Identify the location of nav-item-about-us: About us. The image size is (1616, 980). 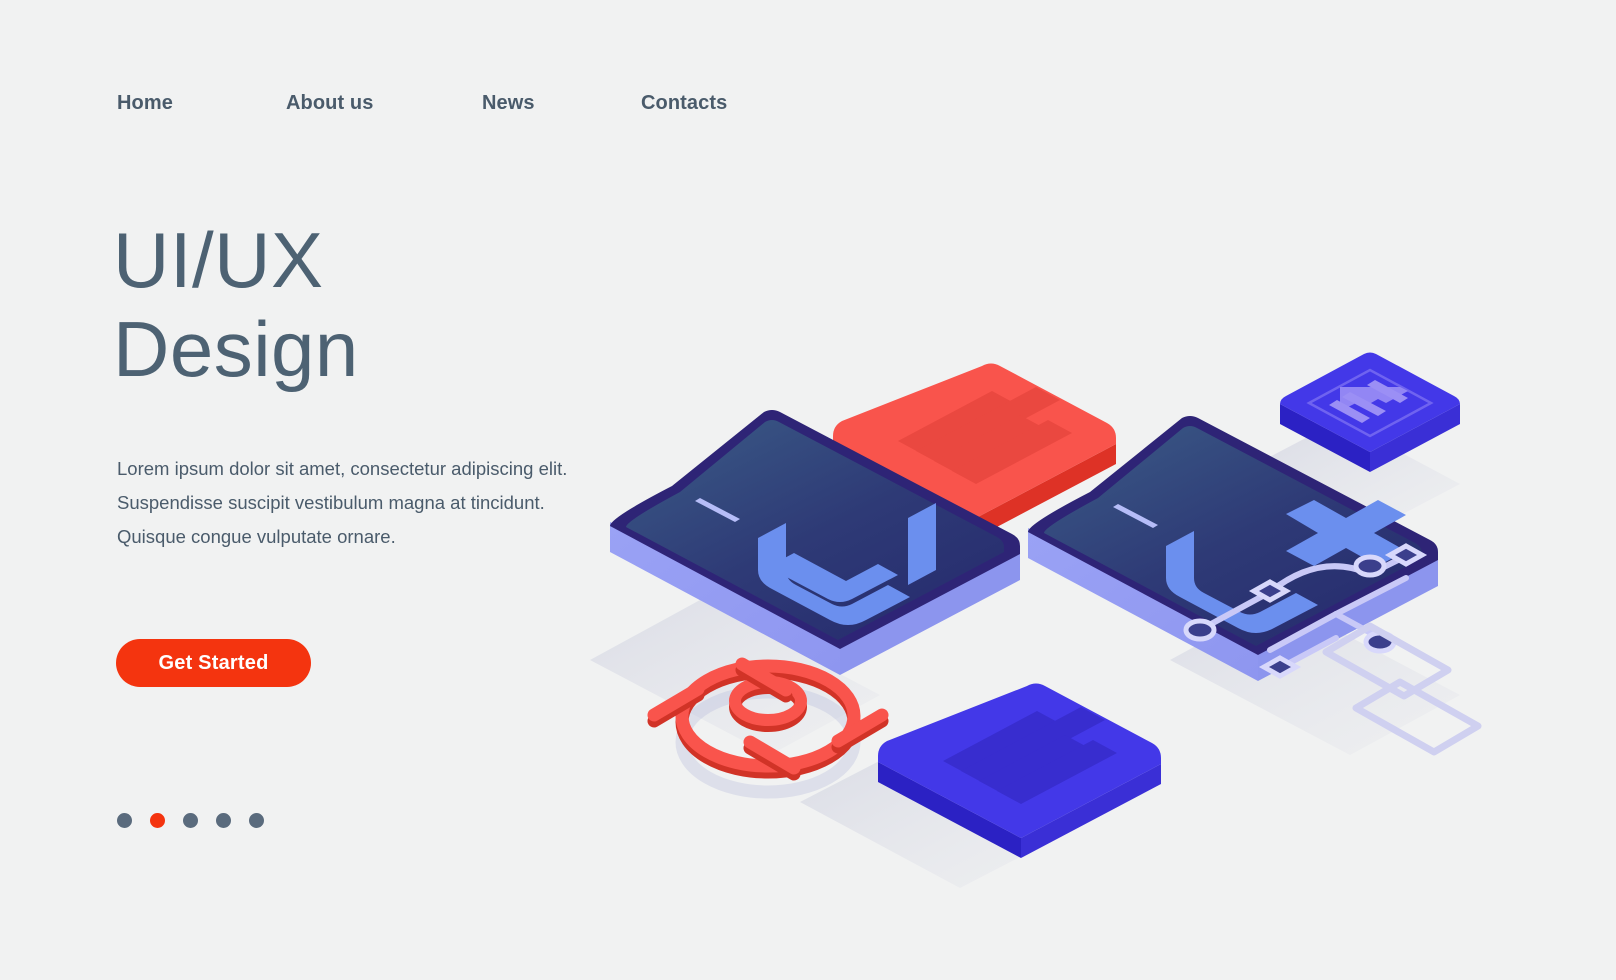
(384, 103).